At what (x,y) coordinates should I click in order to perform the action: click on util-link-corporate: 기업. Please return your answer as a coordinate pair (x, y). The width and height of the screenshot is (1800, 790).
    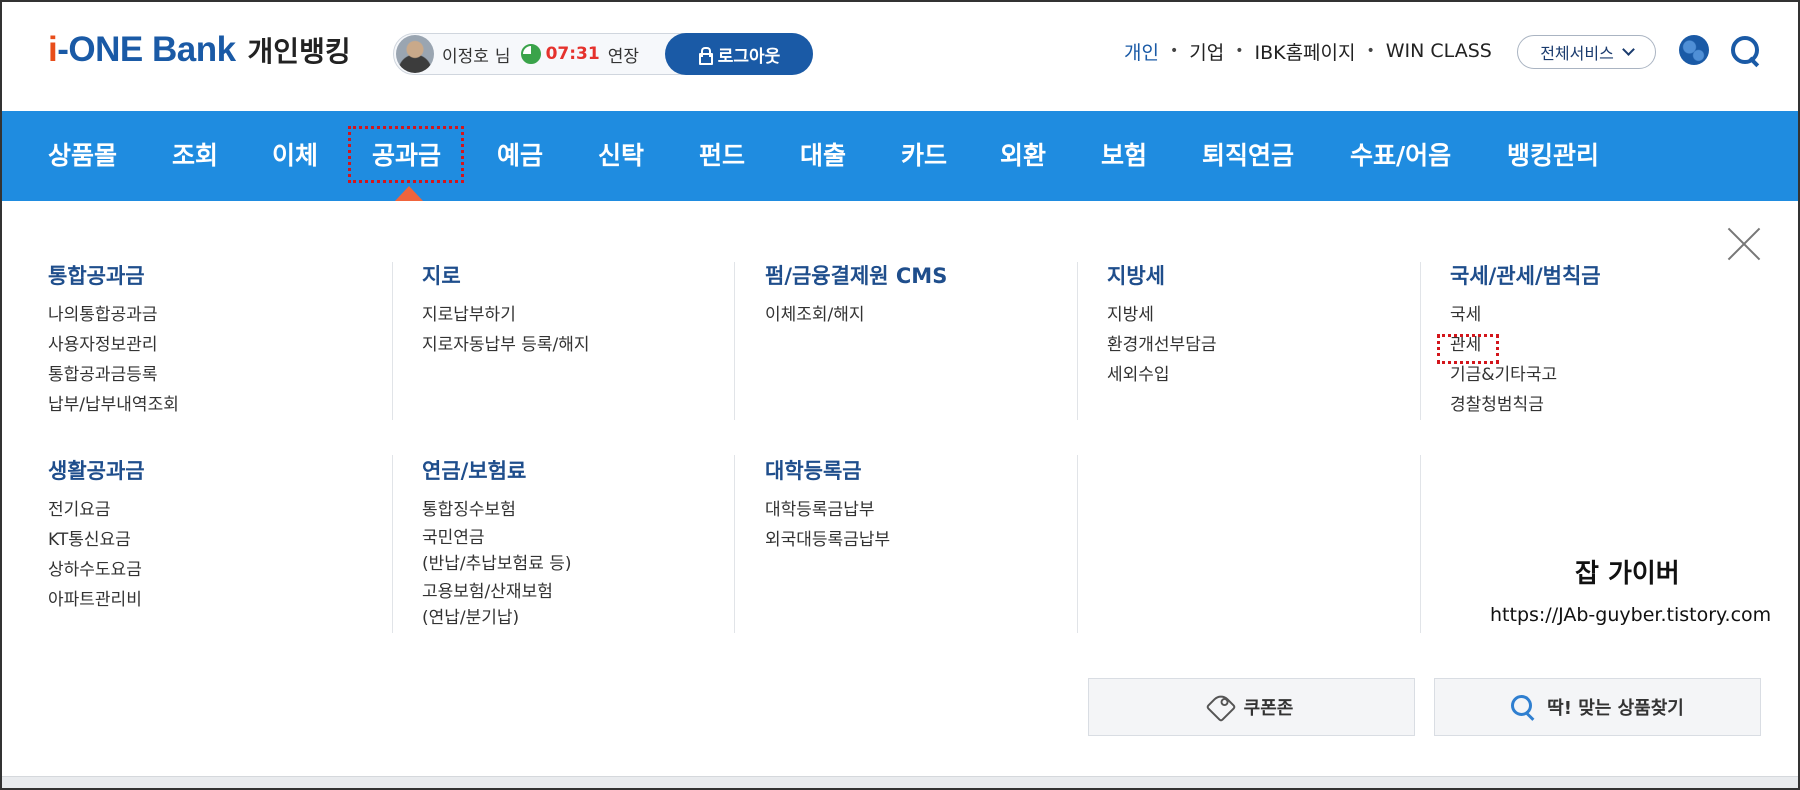
    Looking at the image, I should click on (1206, 51).